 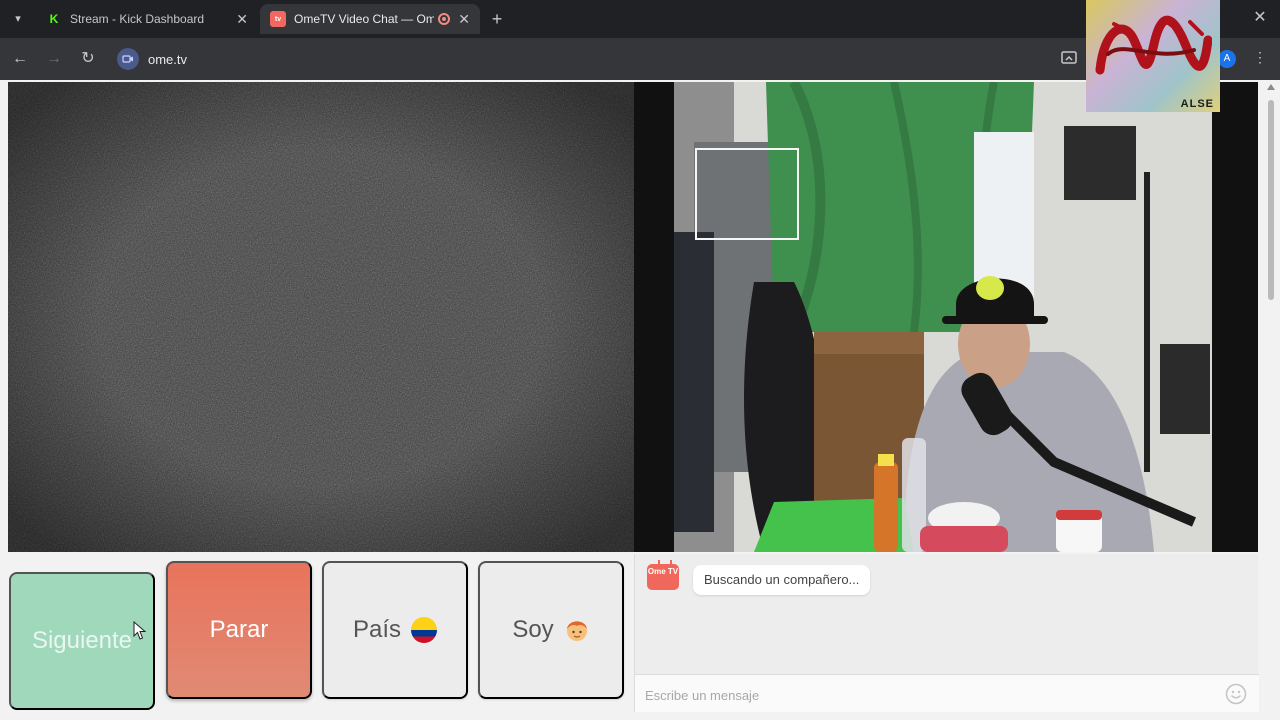 I want to click on tab-title: OmeTV Video Chat — Ome, so click(x=364, y=19).